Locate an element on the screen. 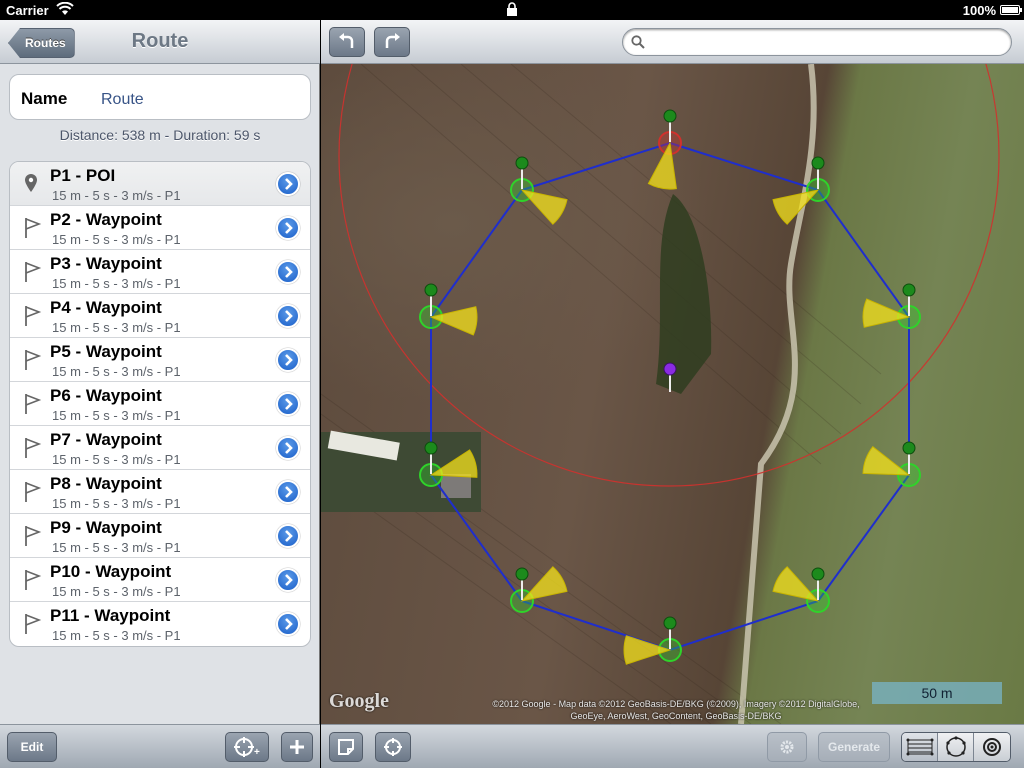 Image resolution: width=1024 pixels, height=768 pixels. list-item: P6 - Waypoint 15 m - 5 s - 3 m/s - P1 is located at coordinates (160, 404).